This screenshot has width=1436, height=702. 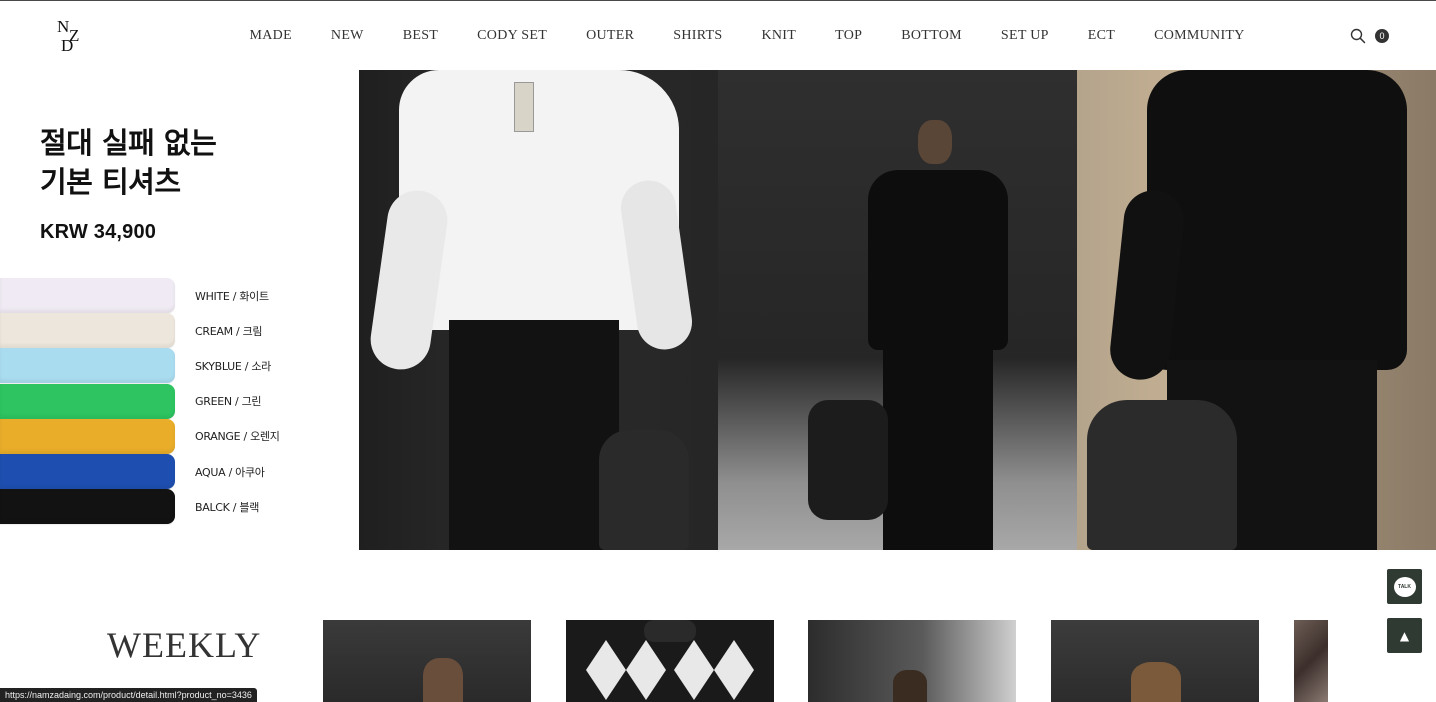 What do you see at coordinates (347, 36) in the screenshot?
I see `nav-item-new: NEW` at bounding box center [347, 36].